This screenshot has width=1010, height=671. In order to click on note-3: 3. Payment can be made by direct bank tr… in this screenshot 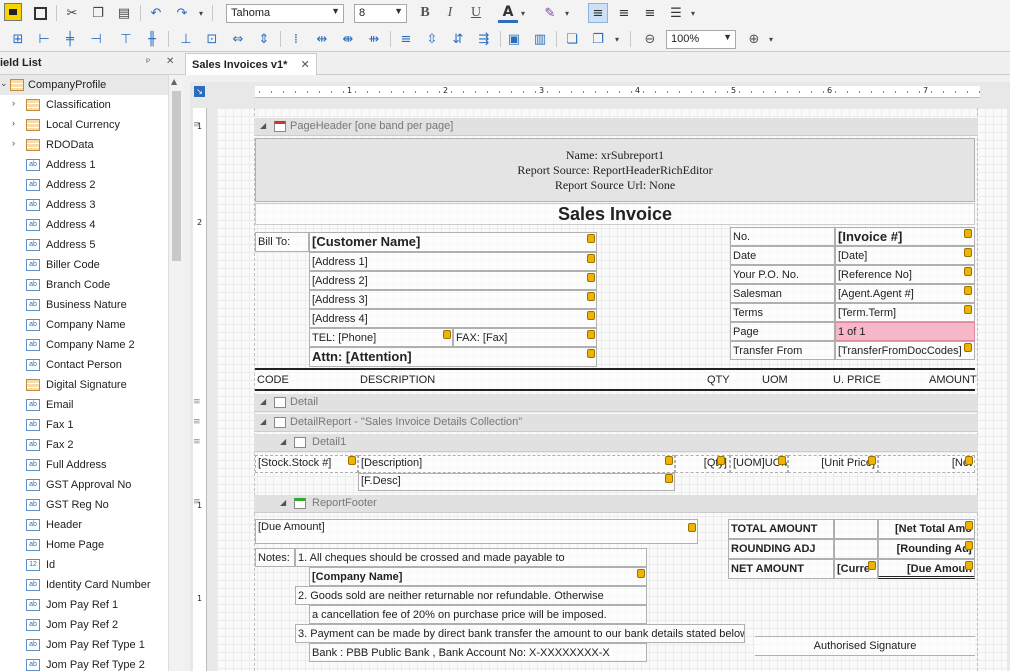, I will do `click(520, 633)`.